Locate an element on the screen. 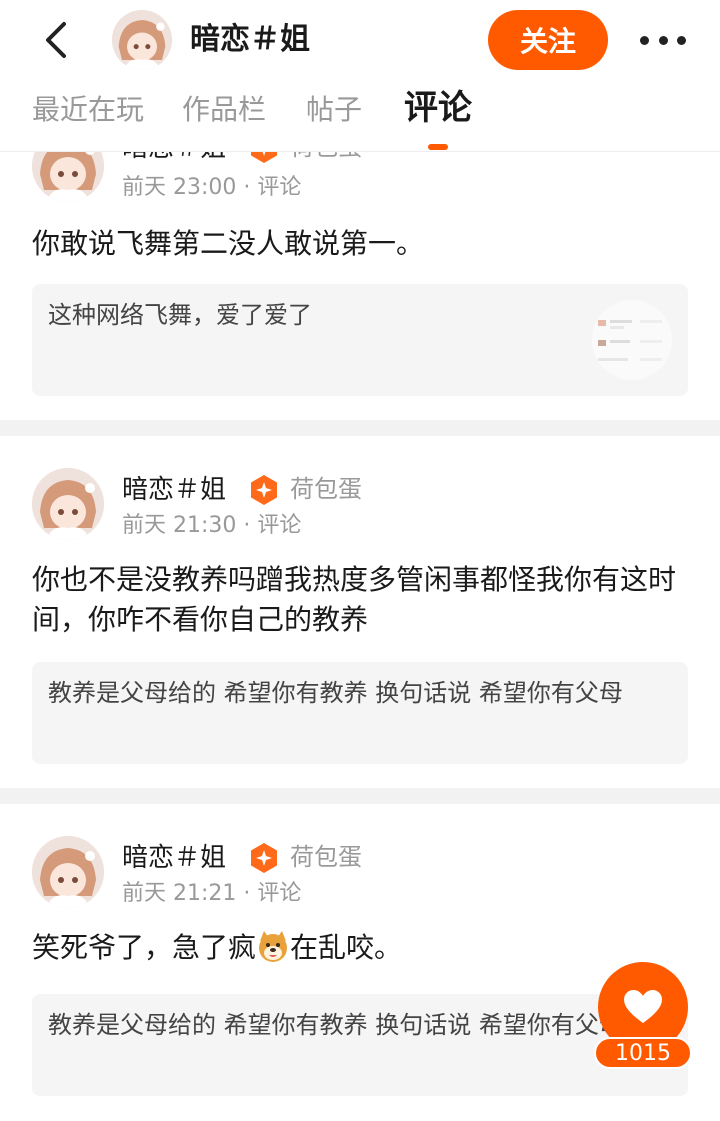  comment-time: 前天 23:00 is located at coordinates (179, 187).